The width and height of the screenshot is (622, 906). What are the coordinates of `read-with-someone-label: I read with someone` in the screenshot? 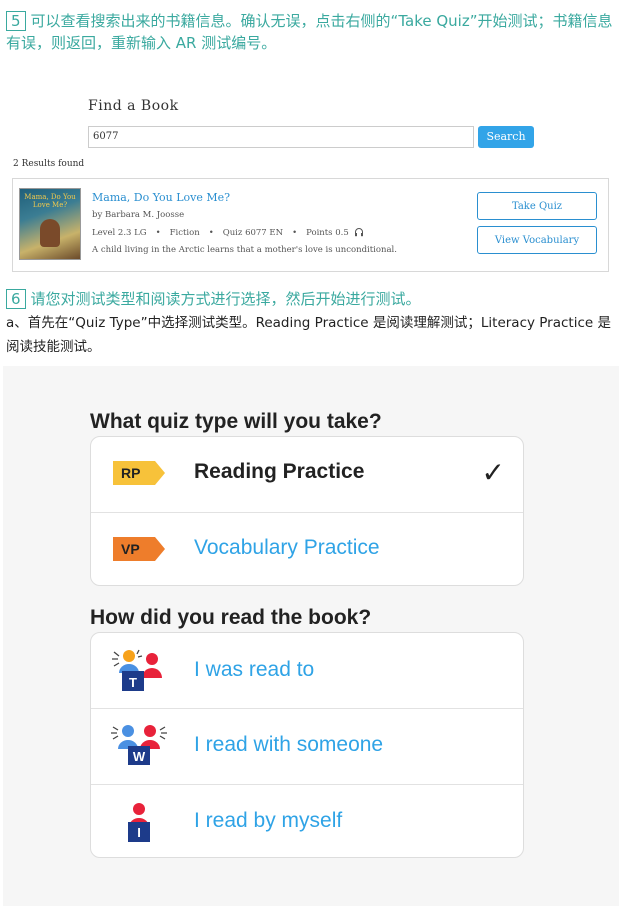 It's located at (289, 744).